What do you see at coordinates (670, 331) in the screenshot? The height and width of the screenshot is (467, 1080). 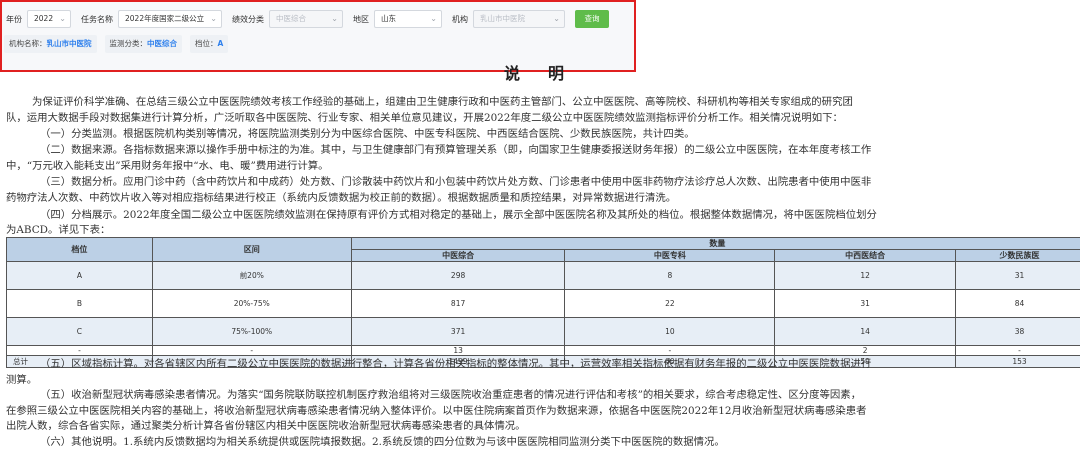 I see `cell-value: 10` at bounding box center [670, 331].